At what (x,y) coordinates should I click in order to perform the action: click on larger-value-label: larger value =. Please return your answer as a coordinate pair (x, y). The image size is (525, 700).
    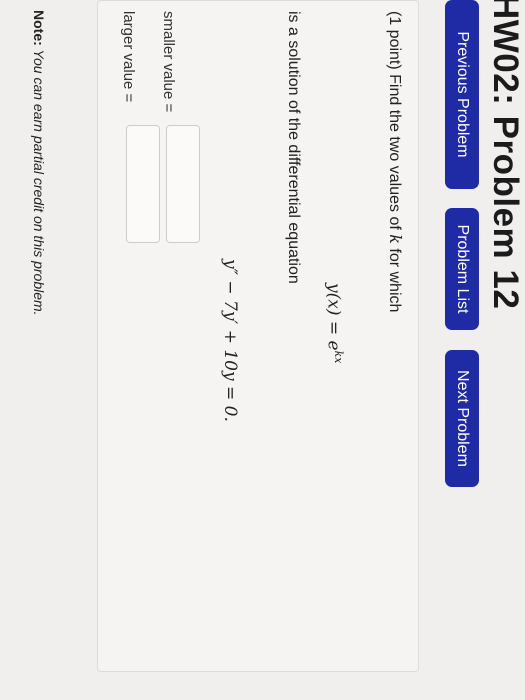
    Looking at the image, I should click on (128, 57).